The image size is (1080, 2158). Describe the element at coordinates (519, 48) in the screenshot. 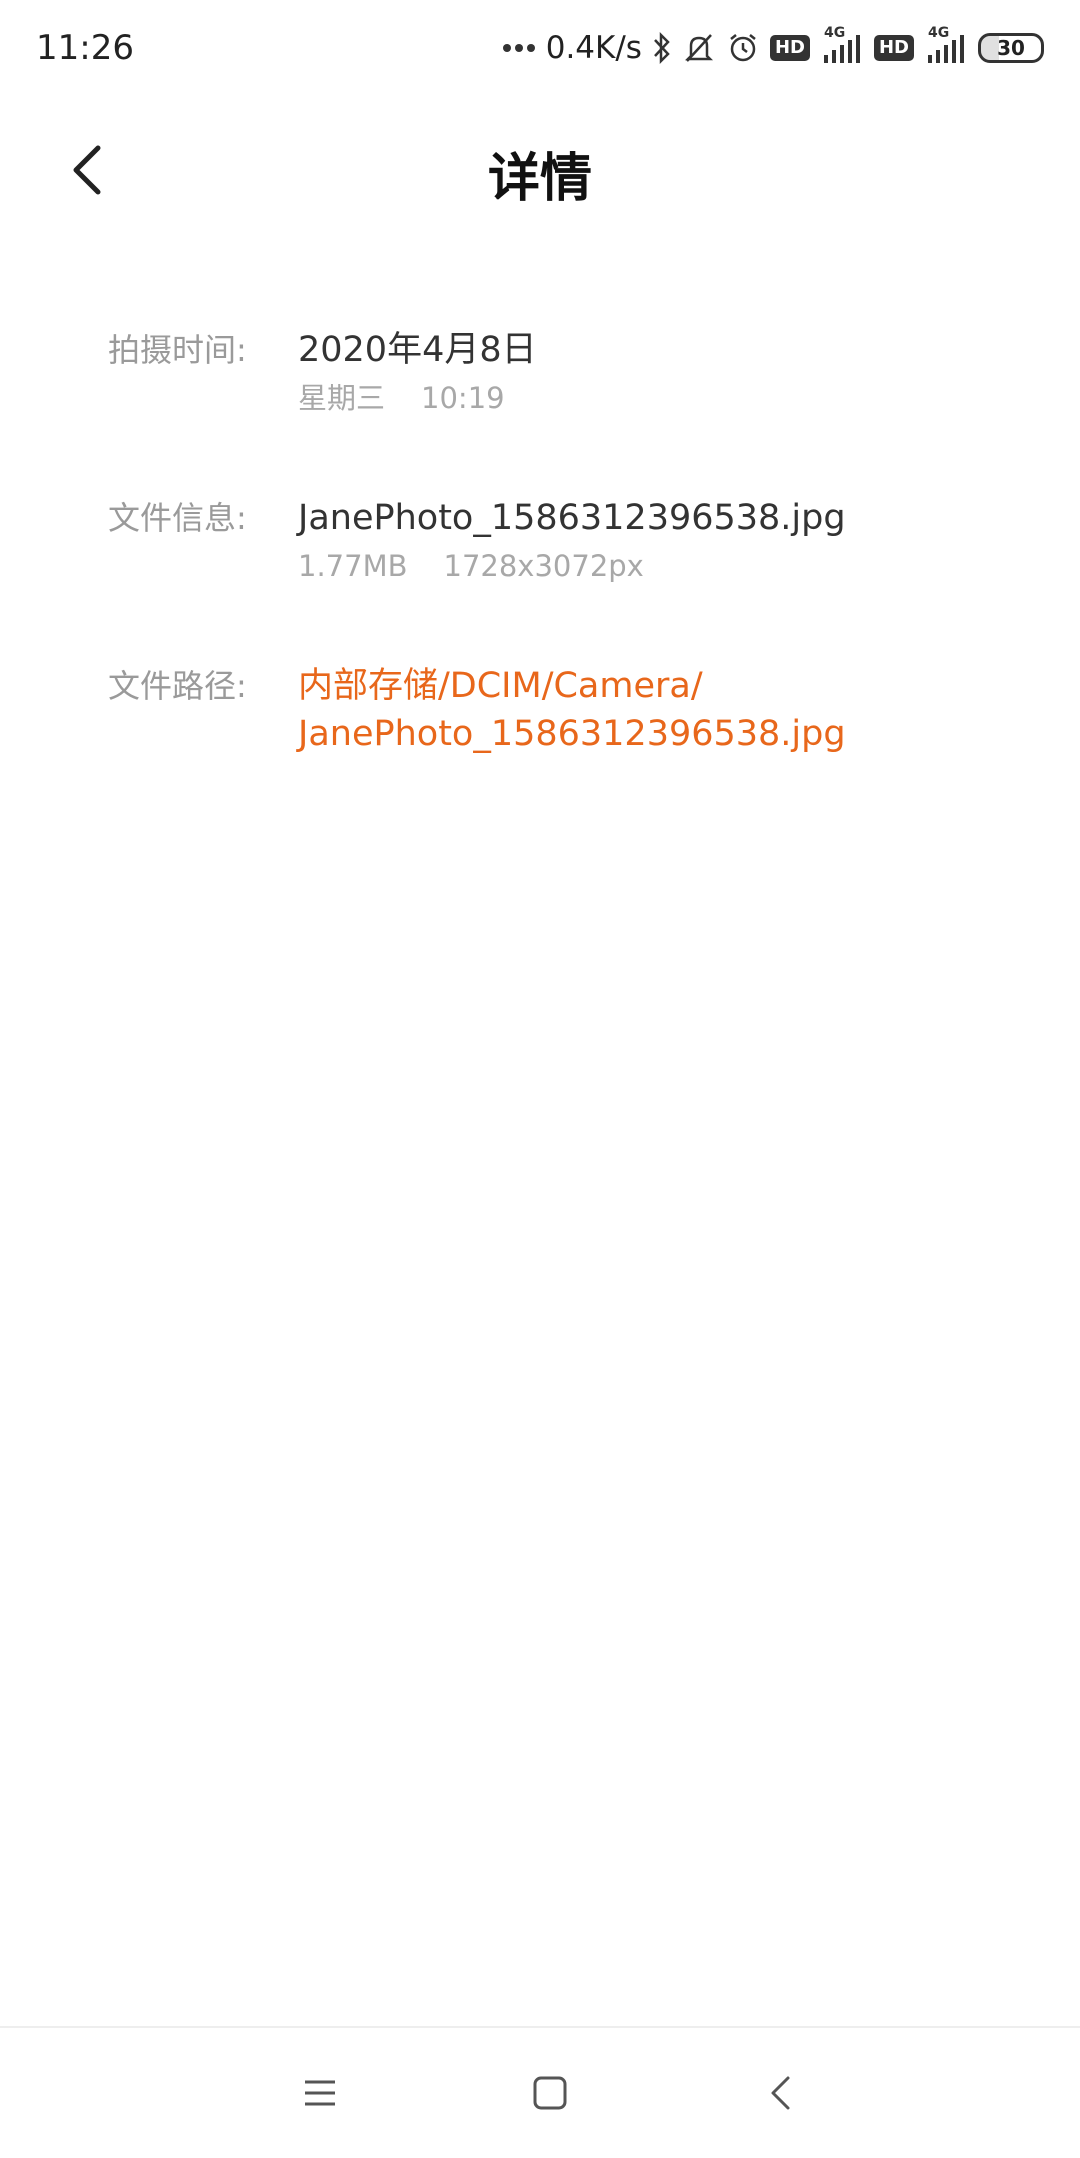

I see `more-dots-icon` at that location.